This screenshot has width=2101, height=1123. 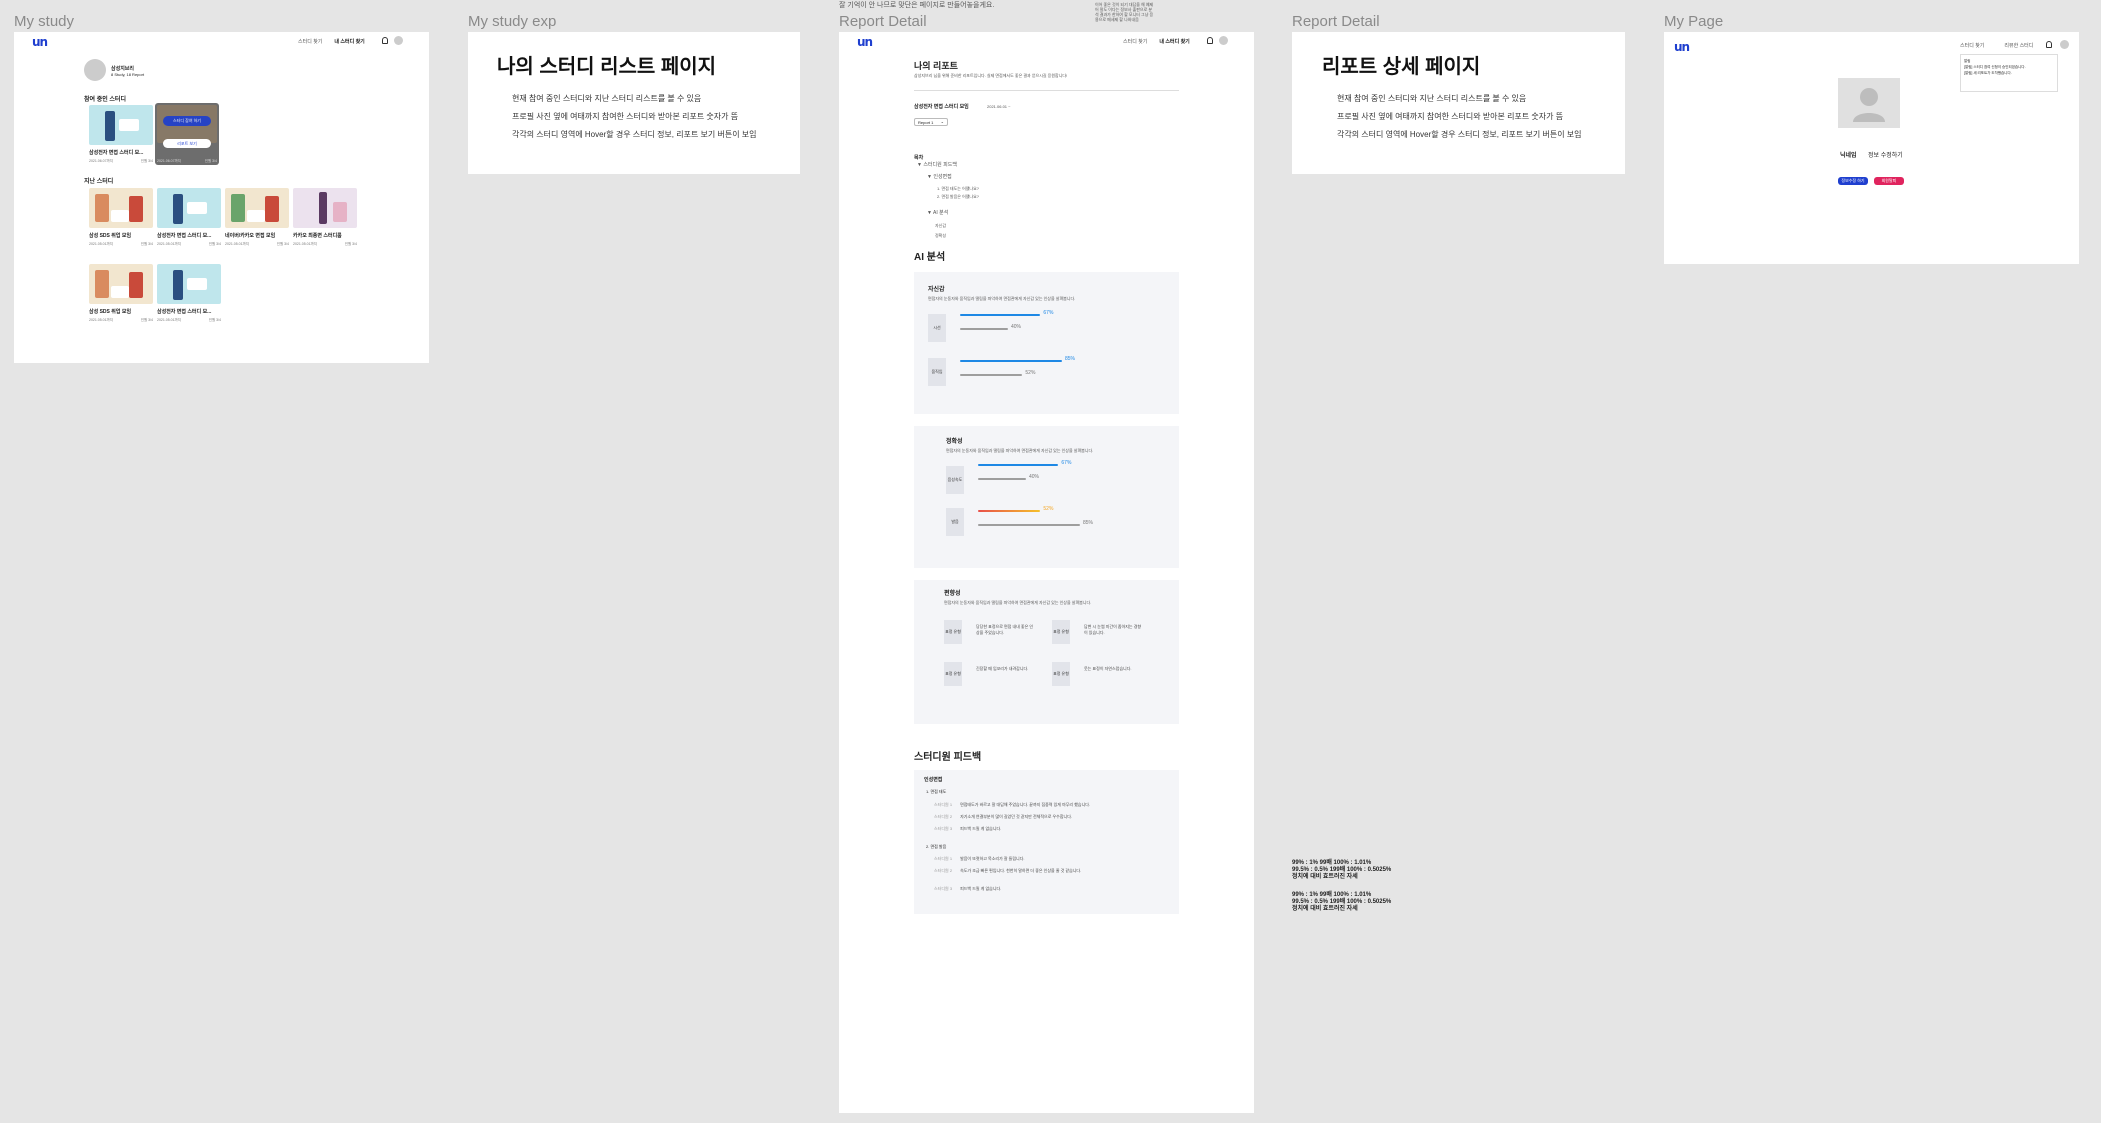 What do you see at coordinates (958, 196) in the screenshot?
I see `toc-item: 2. 면접 발음은 어땠나요?` at bounding box center [958, 196].